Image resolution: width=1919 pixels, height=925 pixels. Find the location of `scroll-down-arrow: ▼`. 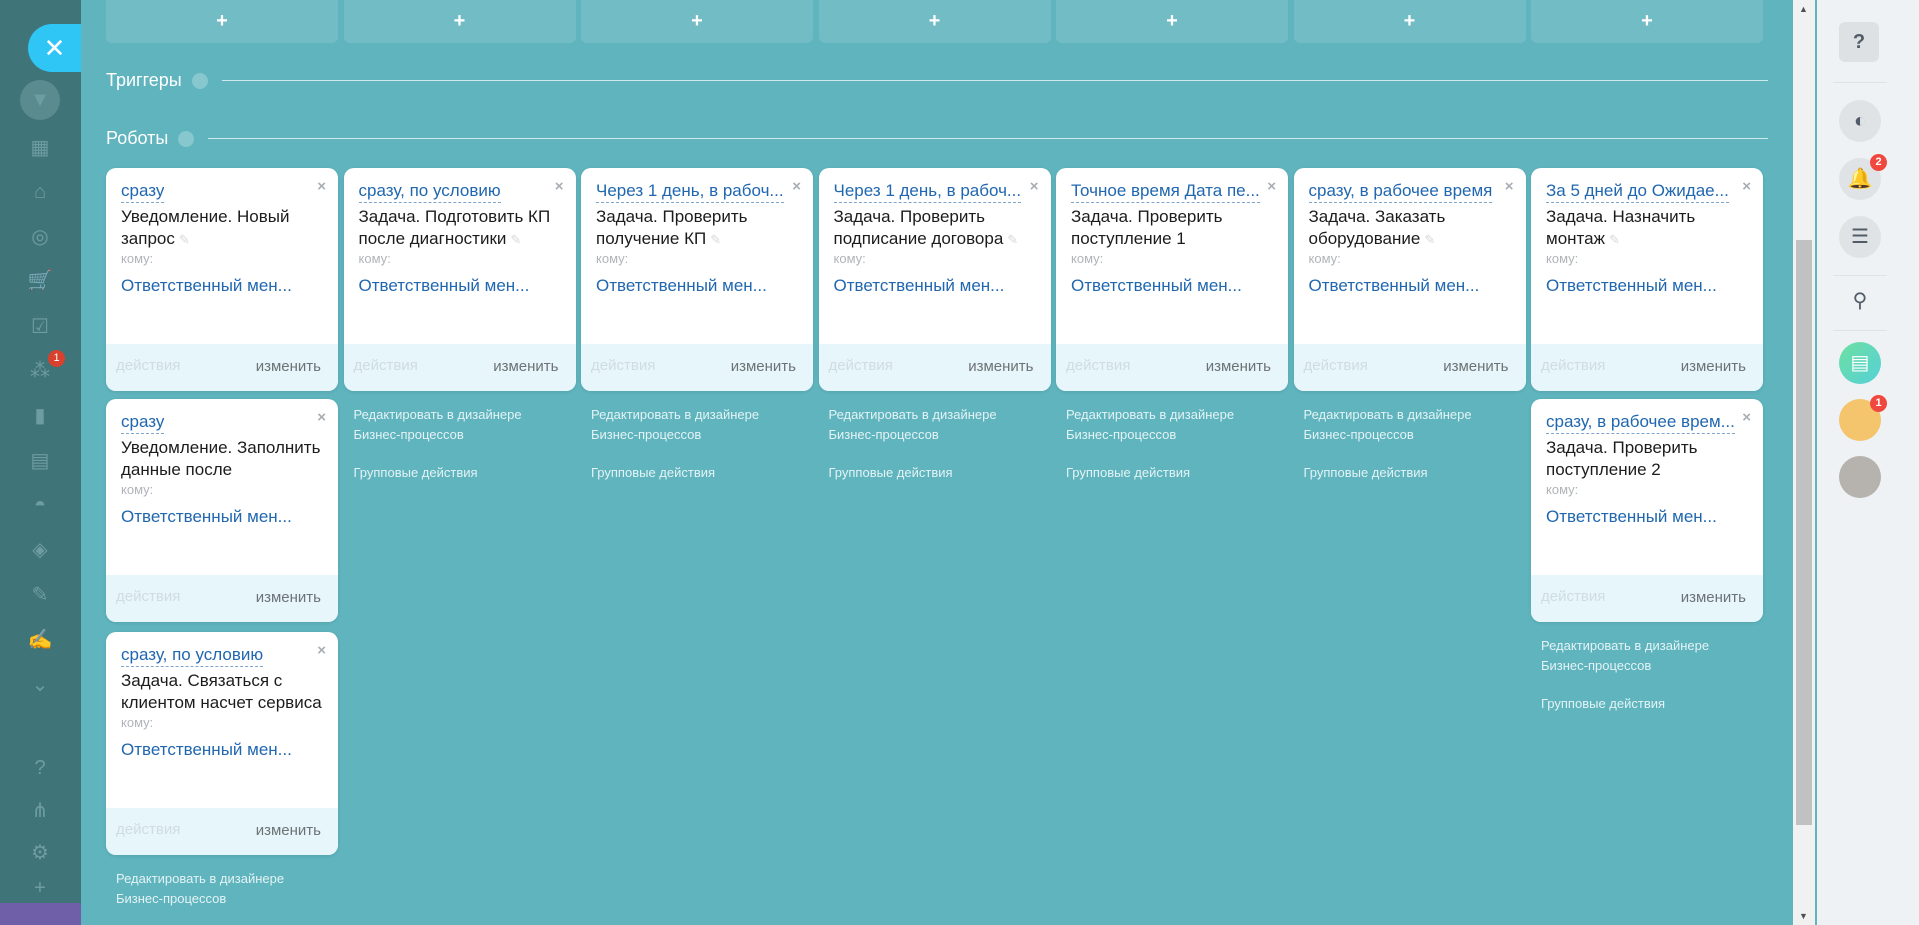

scroll-down-arrow: ▼ is located at coordinates (1803, 916).